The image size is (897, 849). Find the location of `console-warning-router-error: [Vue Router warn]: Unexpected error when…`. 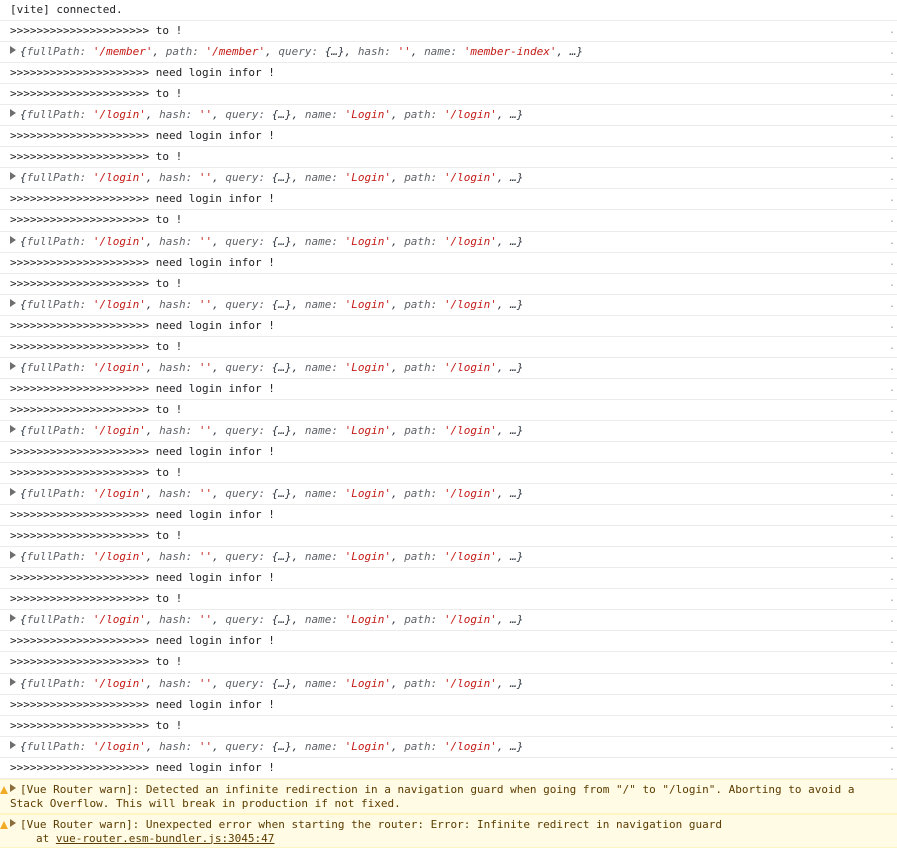

console-warning-router-error: [Vue Router warn]: Unexpected error when… is located at coordinates (448, 830).